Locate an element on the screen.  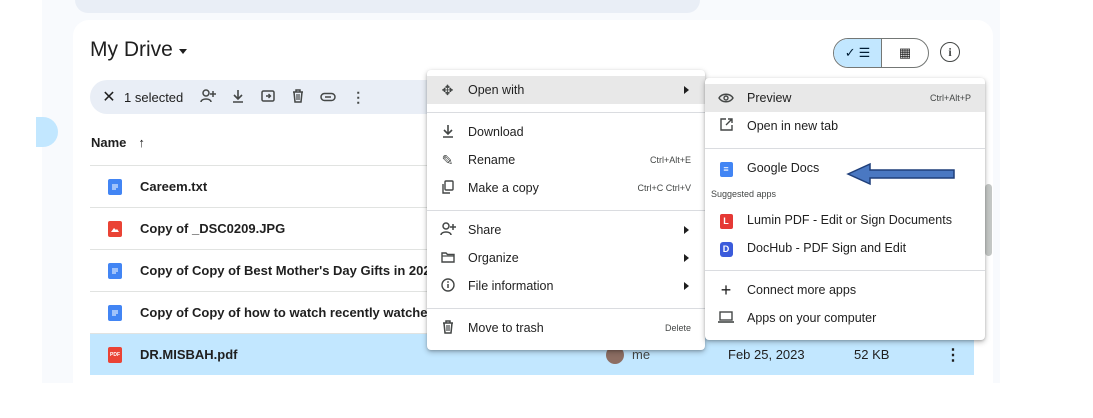
copy-icon is located at coordinates (447, 188).